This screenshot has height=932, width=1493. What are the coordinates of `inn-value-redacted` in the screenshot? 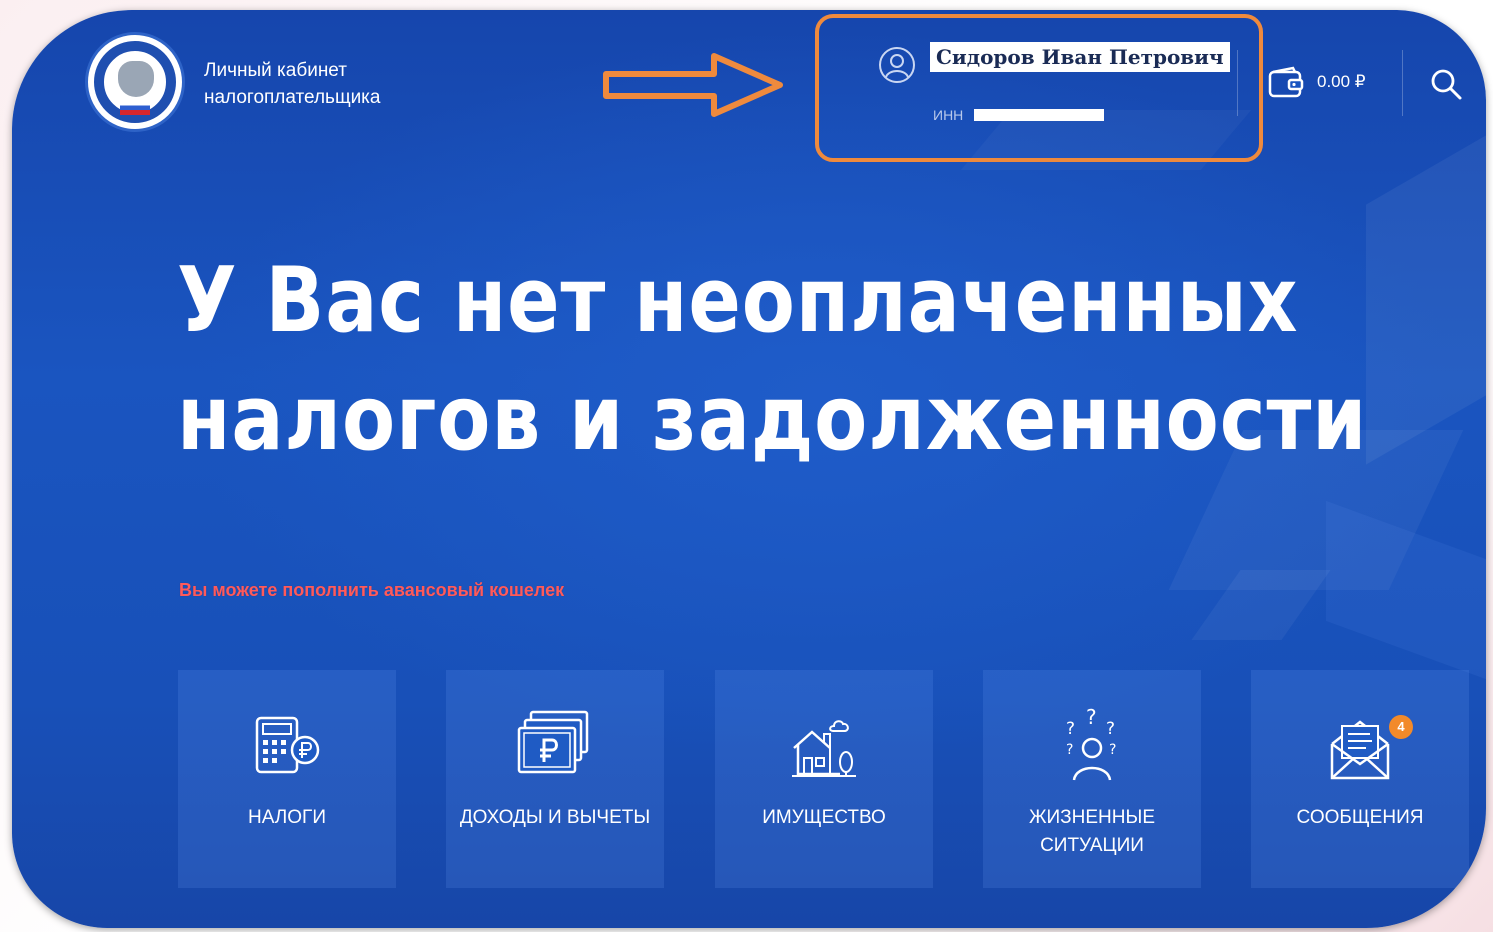 It's located at (1039, 115).